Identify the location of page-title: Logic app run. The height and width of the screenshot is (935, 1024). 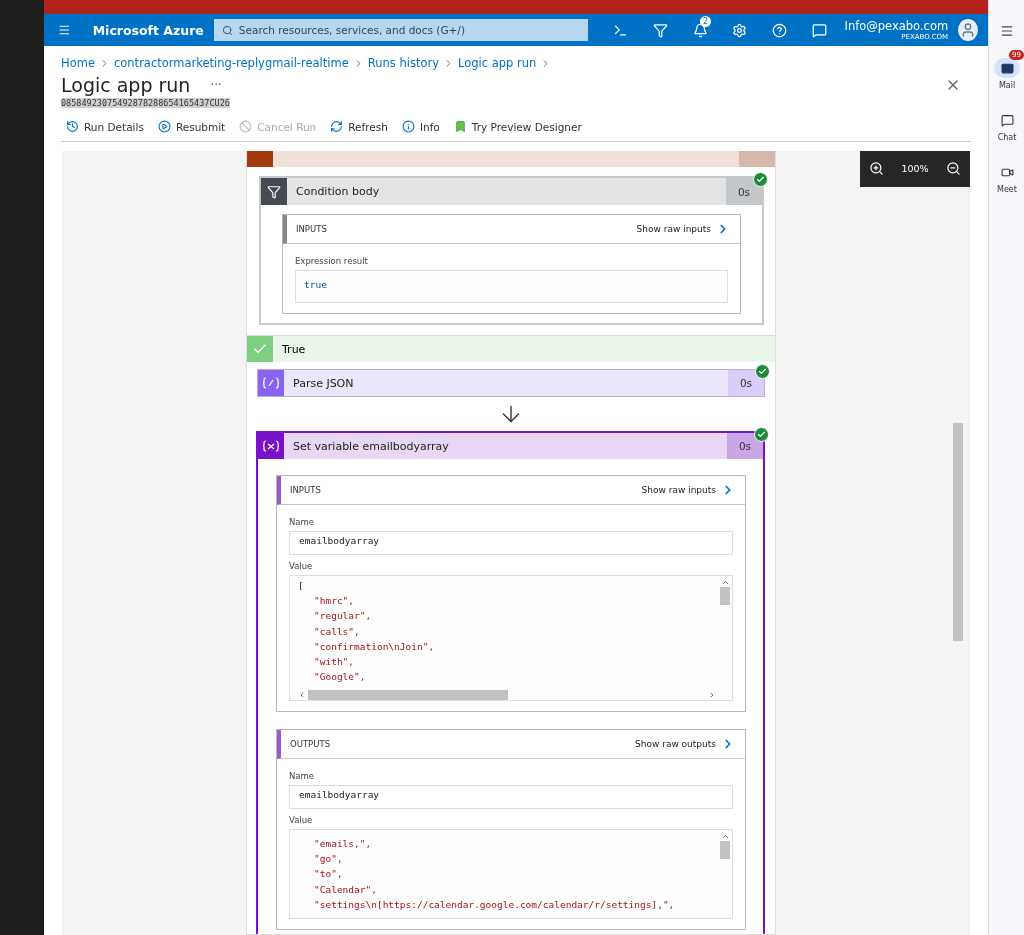
(126, 85).